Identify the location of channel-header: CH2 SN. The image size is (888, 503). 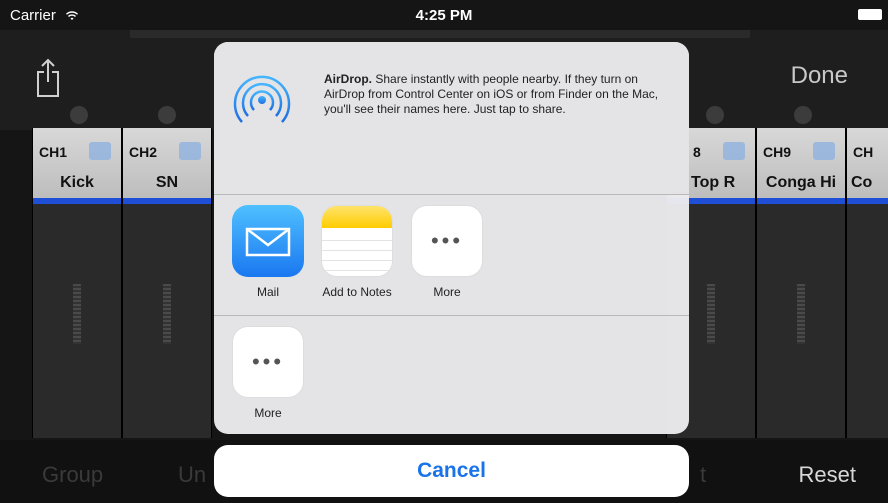
(167, 163).